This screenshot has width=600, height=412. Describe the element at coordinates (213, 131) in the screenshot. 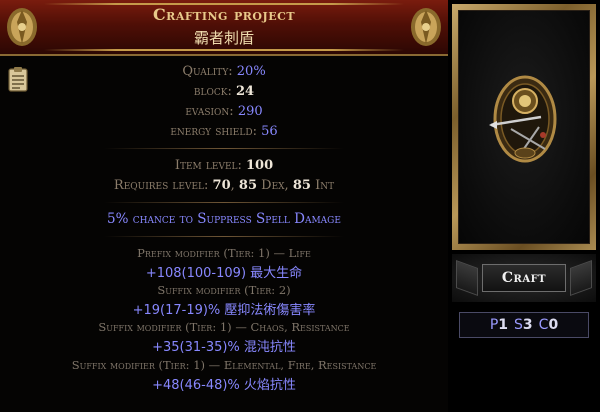

I see `property-label: energy shield:` at that location.